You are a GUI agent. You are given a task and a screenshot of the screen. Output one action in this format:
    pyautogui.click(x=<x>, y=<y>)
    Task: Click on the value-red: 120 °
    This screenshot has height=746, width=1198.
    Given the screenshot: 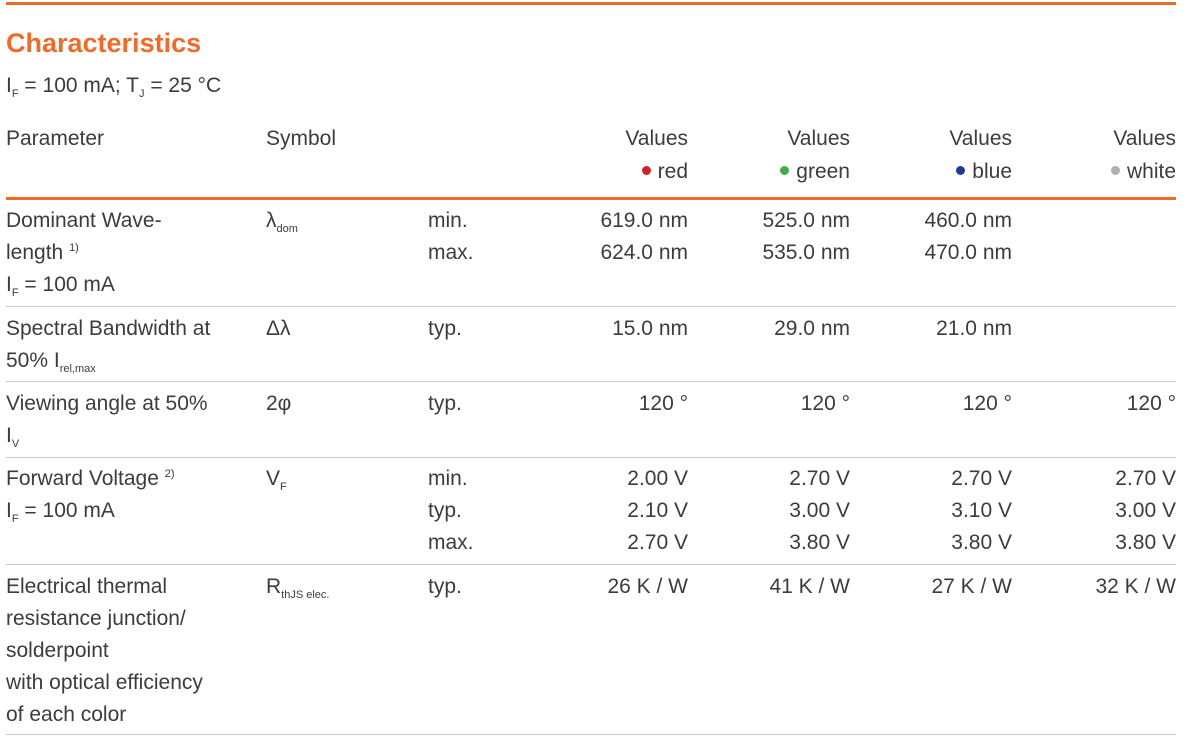 What is the action you would take?
    pyautogui.click(x=663, y=403)
    